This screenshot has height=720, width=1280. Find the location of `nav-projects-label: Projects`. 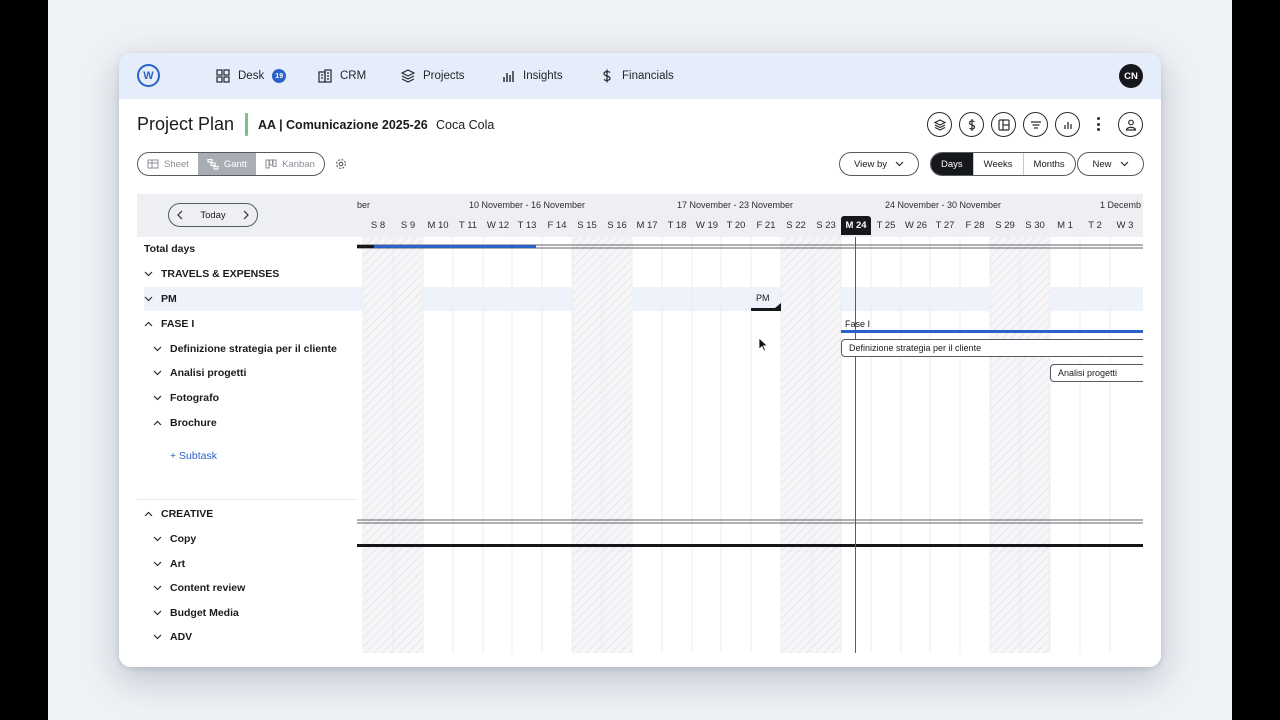

nav-projects-label: Projects is located at coordinates (444, 76).